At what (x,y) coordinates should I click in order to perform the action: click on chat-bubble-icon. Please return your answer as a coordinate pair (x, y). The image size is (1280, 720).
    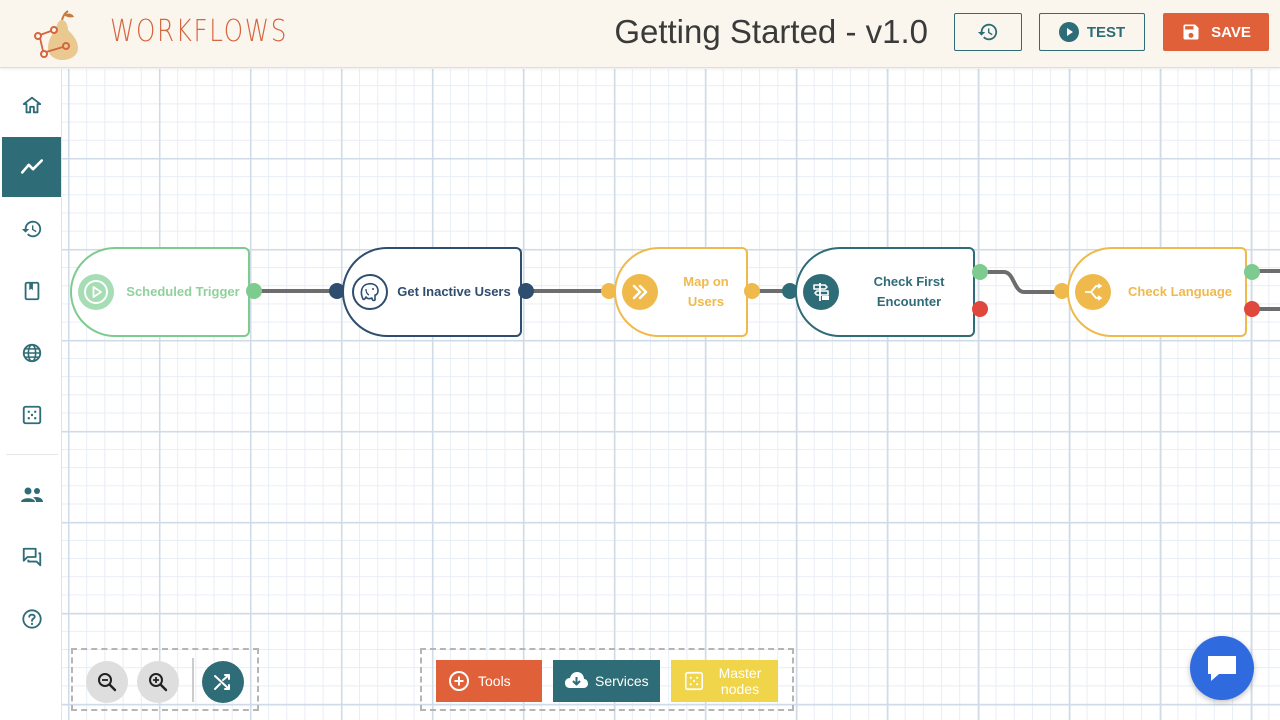
    Looking at the image, I should click on (1222, 668).